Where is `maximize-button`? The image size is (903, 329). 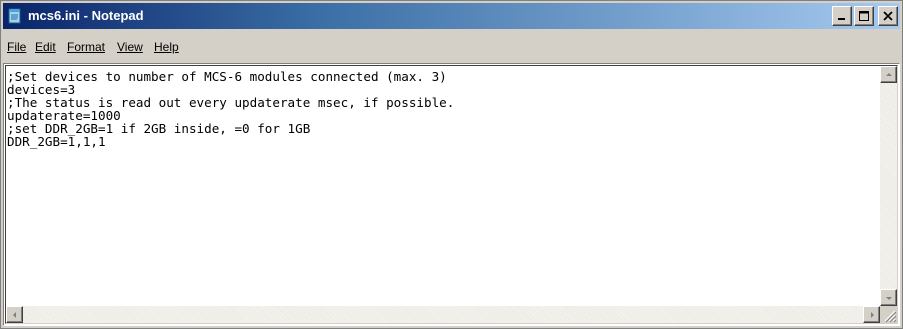 maximize-button is located at coordinates (864, 16).